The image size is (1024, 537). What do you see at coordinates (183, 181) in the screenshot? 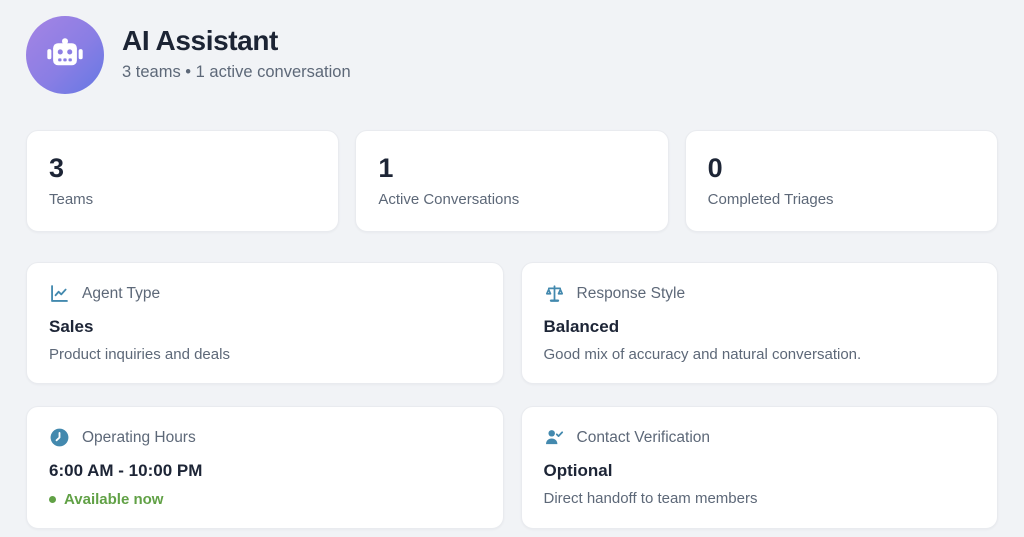
I see `stat-card-teams: 3 Teams` at bounding box center [183, 181].